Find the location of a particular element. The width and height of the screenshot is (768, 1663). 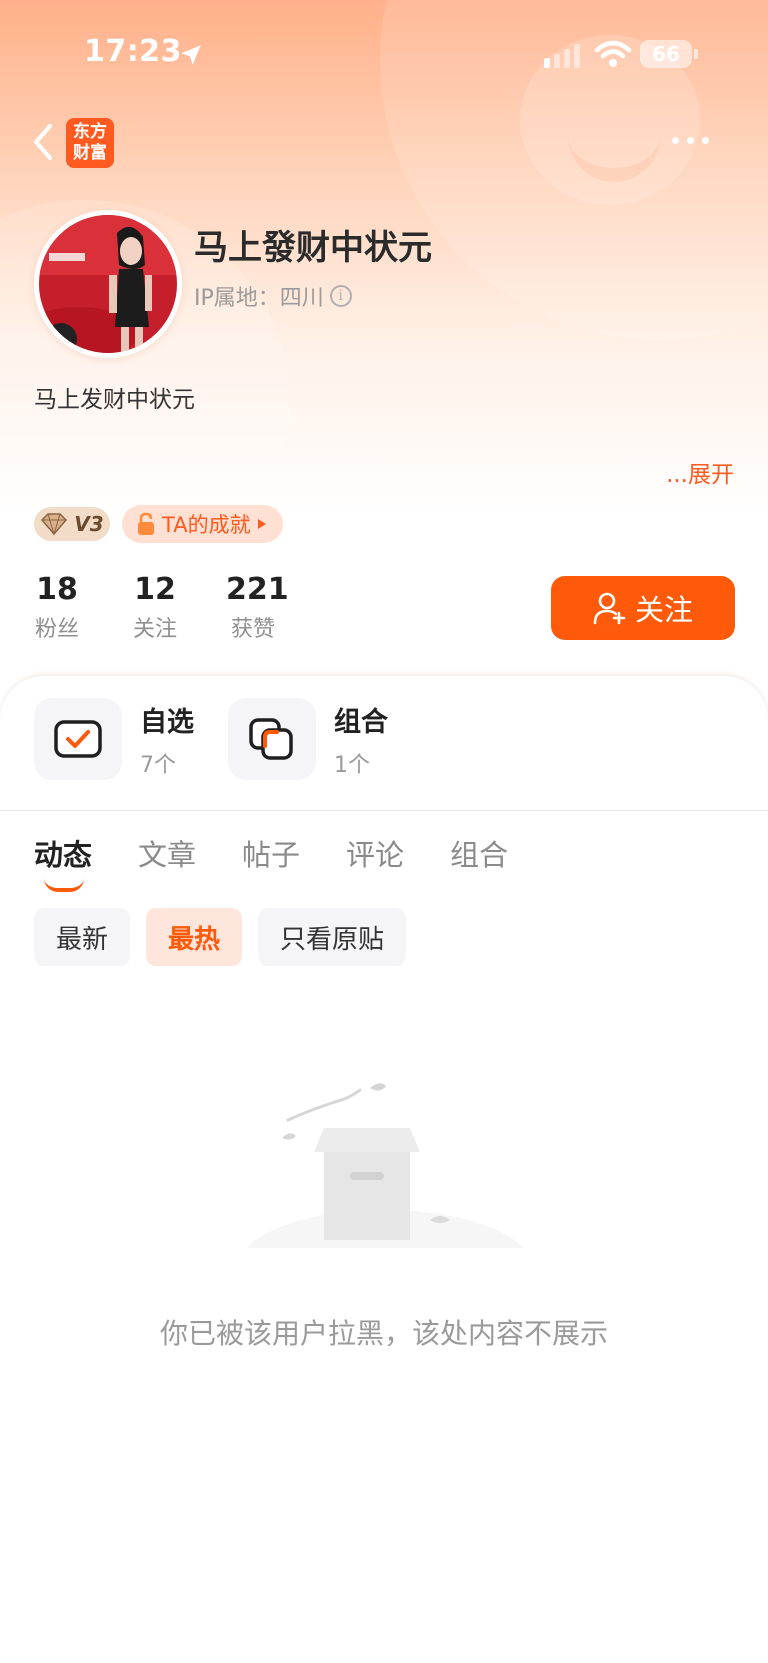

stat-followers: 18 粉丝 is located at coordinates (57, 607).